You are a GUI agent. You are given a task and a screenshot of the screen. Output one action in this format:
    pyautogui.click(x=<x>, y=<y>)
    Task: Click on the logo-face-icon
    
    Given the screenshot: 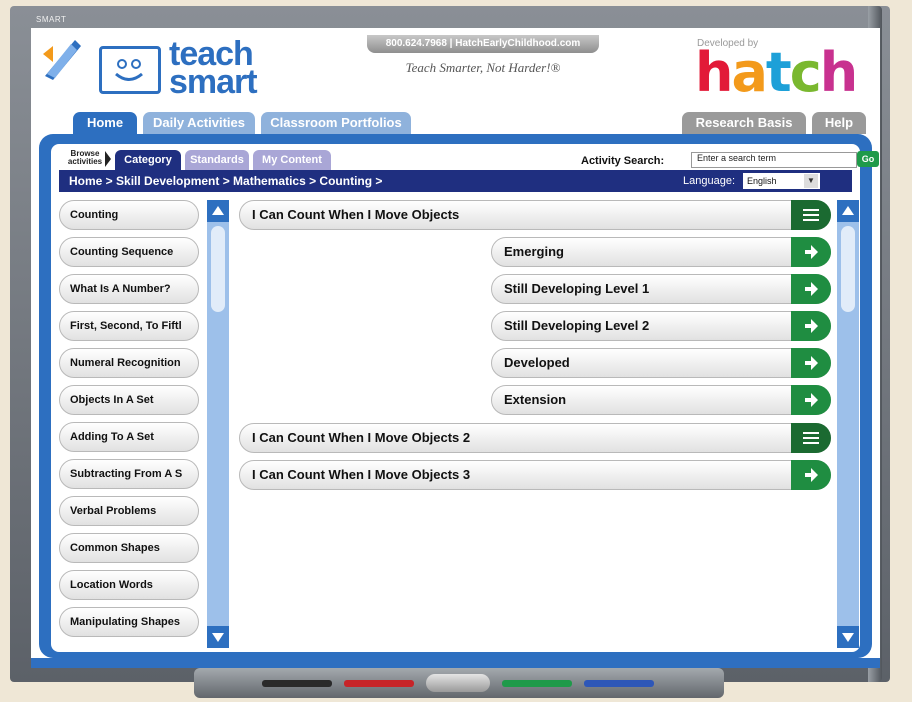 What is the action you would take?
    pyautogui.click(x=130, y=70)
    